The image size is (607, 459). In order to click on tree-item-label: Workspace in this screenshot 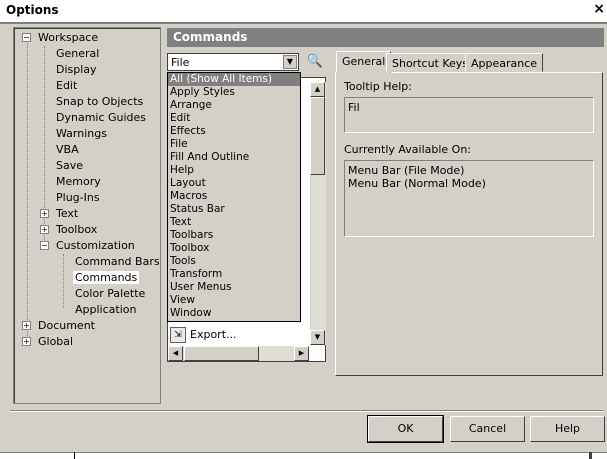, I will do `click(68, 37)`.